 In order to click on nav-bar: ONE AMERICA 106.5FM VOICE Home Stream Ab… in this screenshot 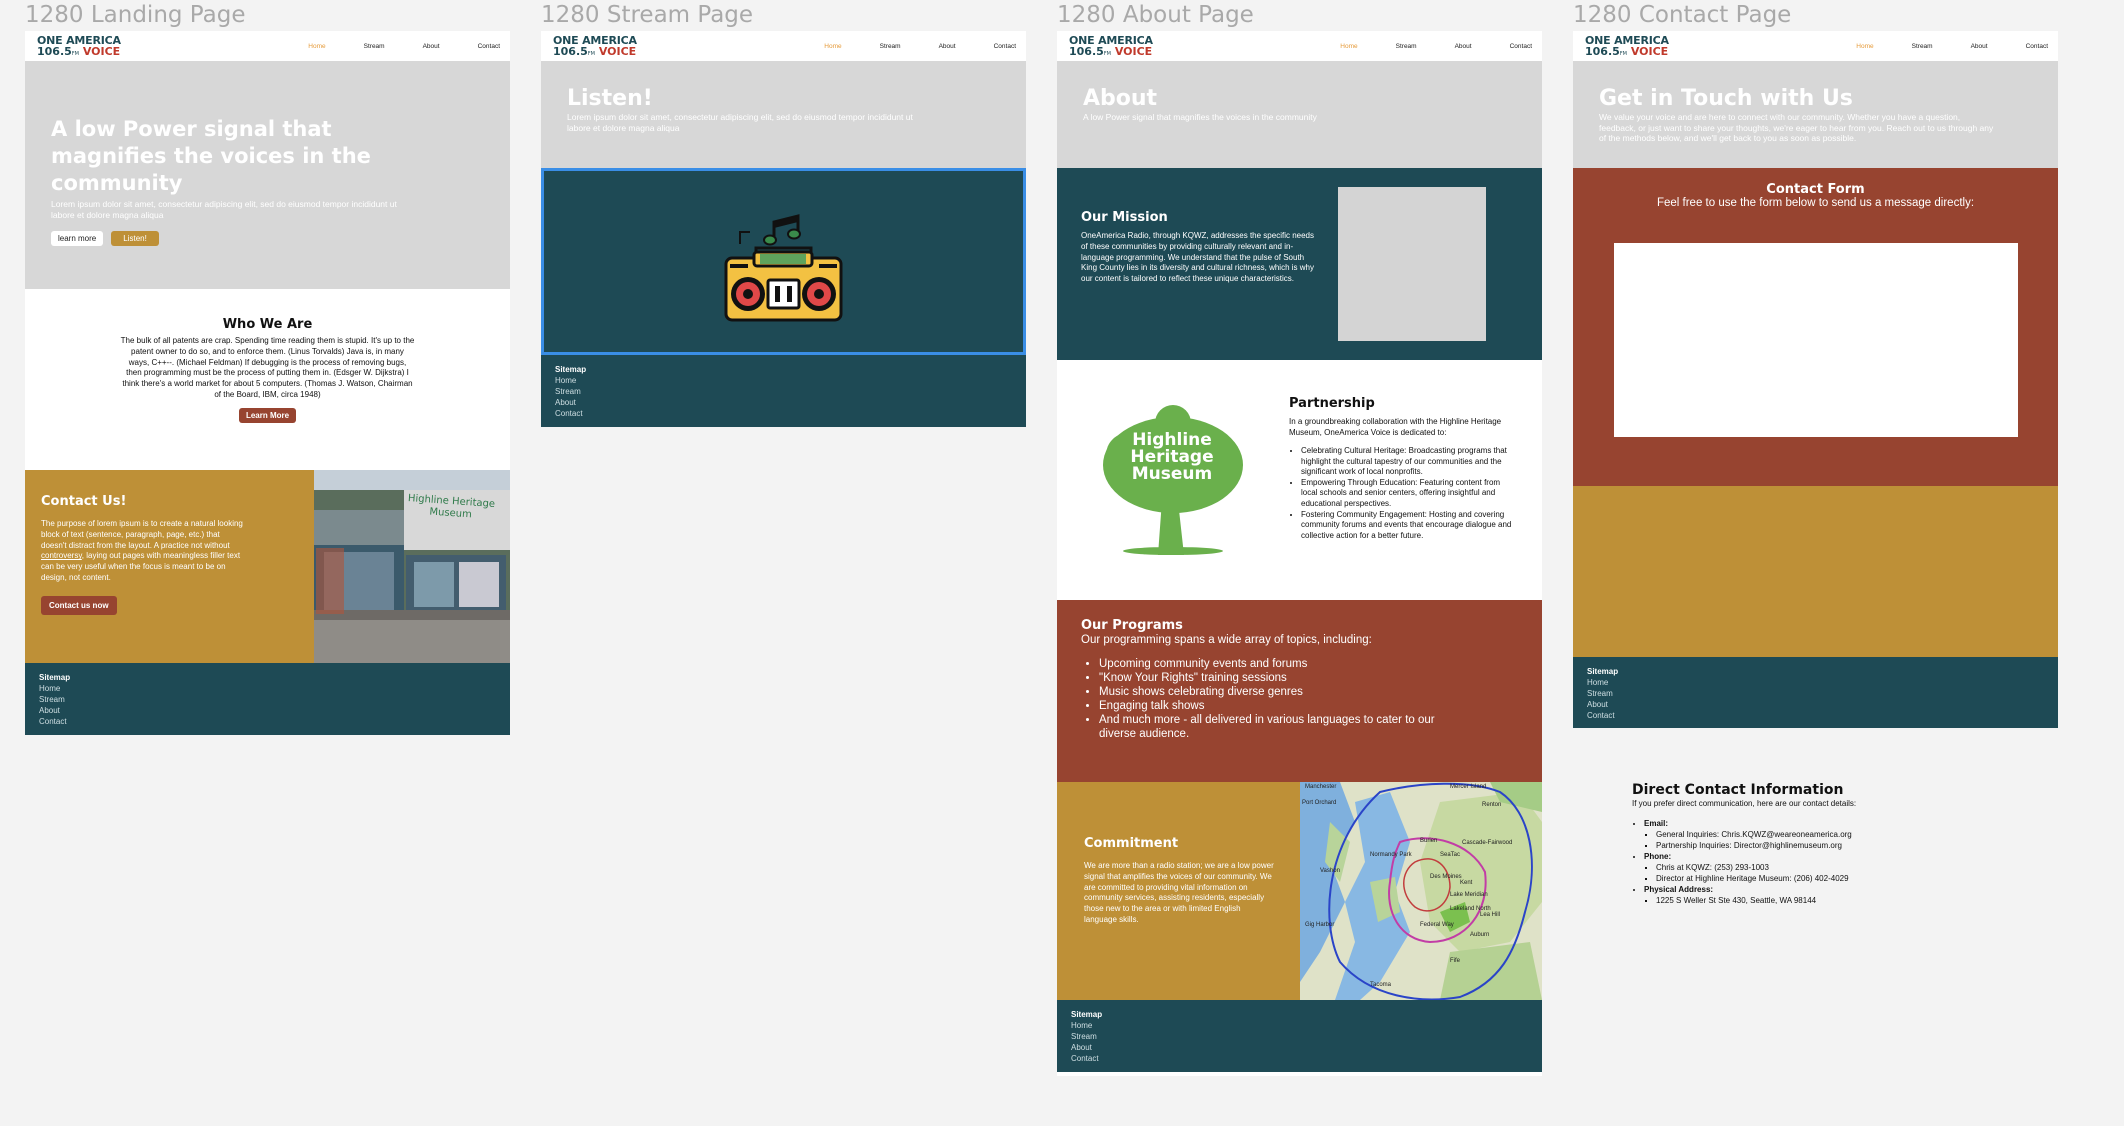, I will do `click(783, 46)`.